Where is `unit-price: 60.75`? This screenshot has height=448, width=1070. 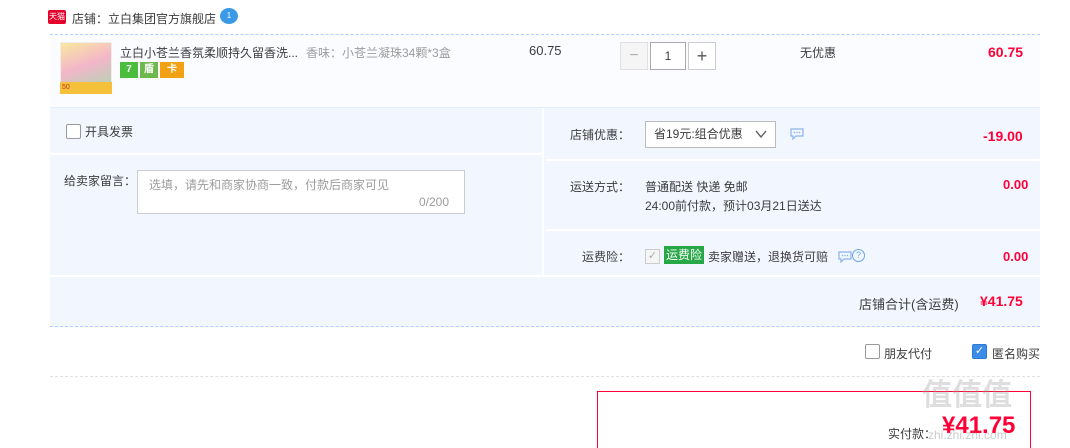
unit-price: 60.75 is located at coordinates (545, 50).